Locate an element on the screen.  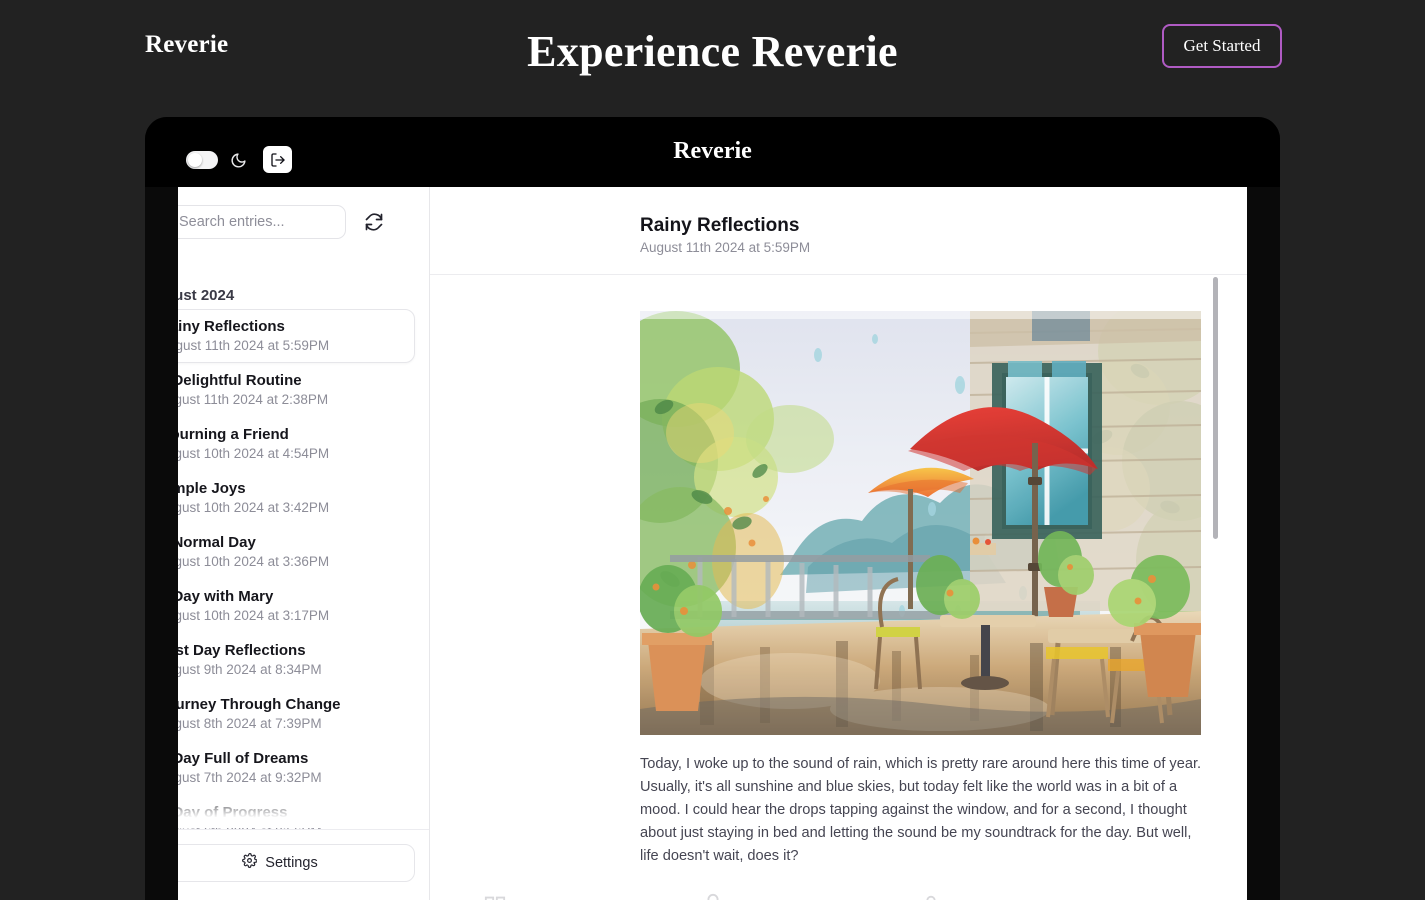
sidebar-search-row is located at coordinates (303, 217).